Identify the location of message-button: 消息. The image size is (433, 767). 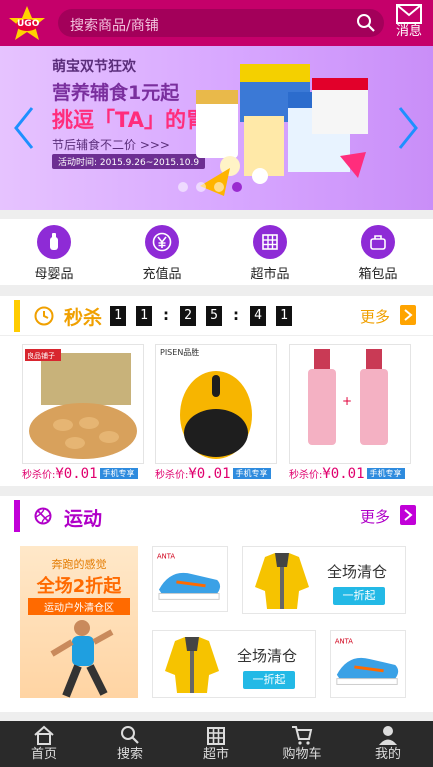
(409, 24).